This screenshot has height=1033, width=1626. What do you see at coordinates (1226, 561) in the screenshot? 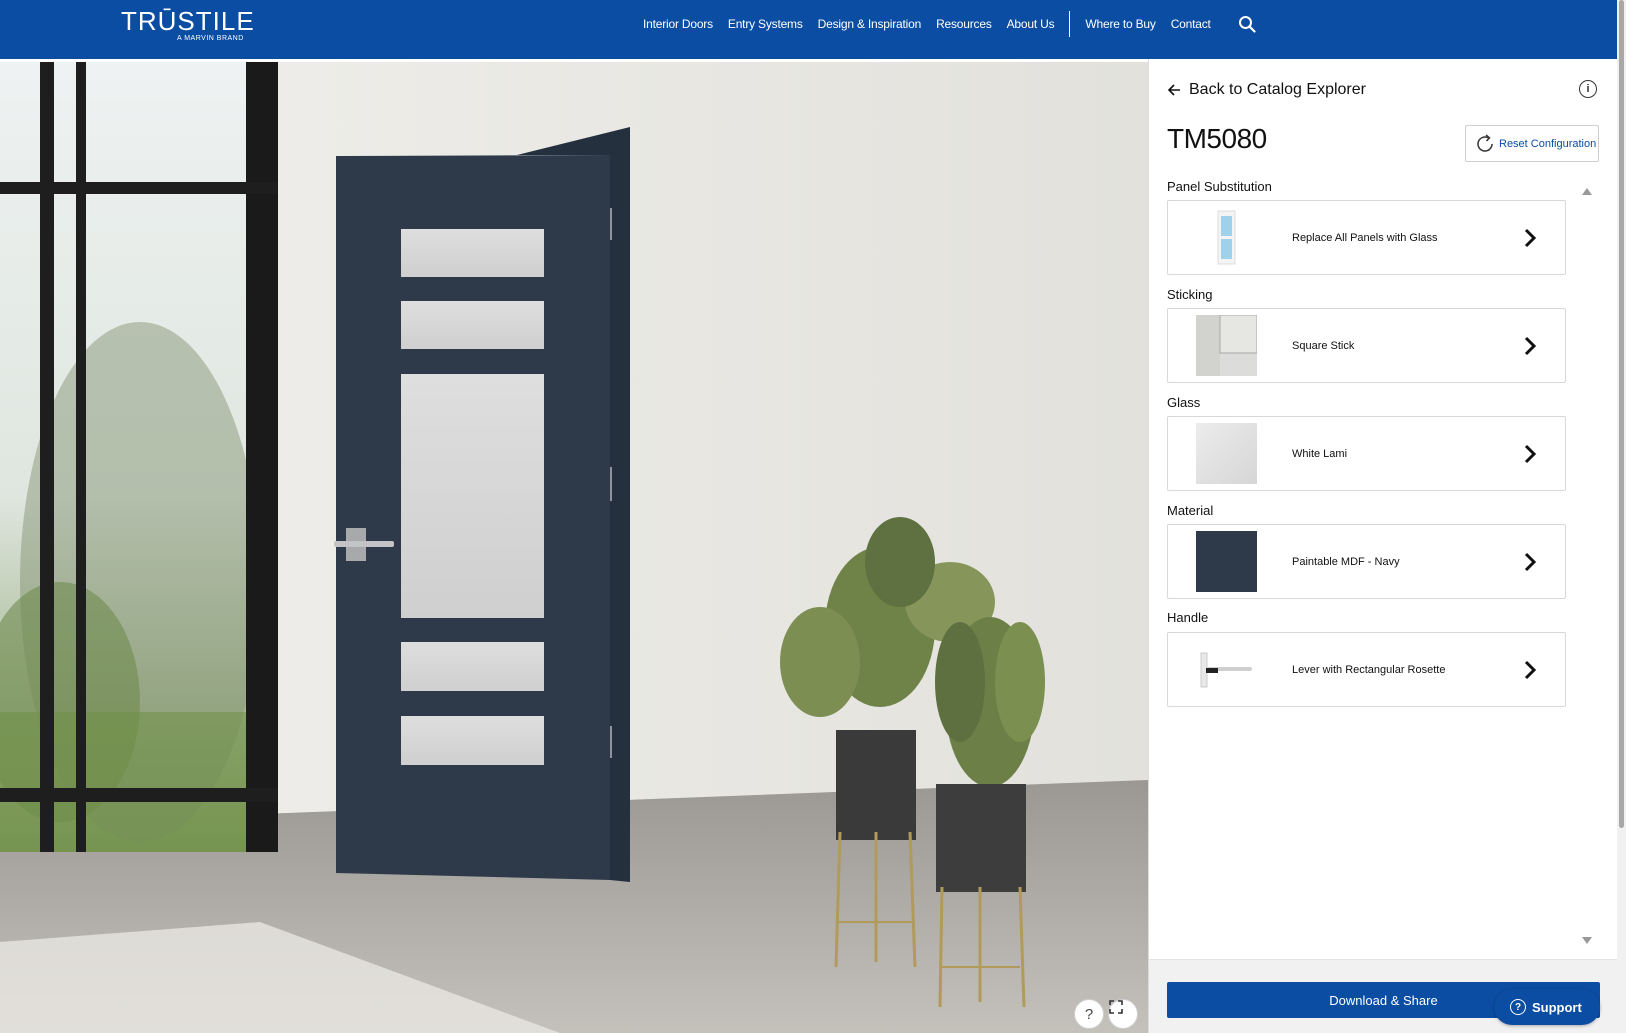
I see `material-swatch` at bounding box center [1226, 561].